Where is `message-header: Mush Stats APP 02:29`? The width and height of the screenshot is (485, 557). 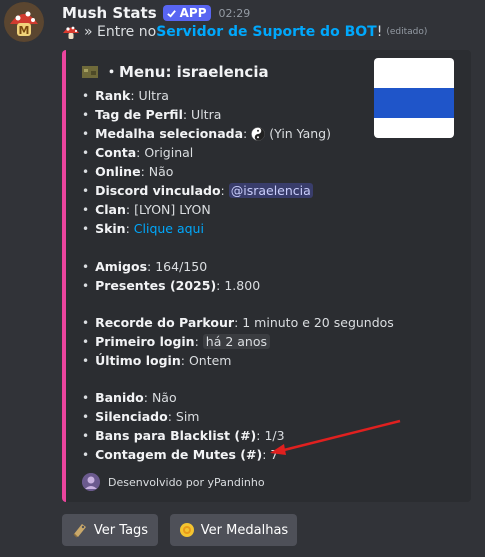
message-header: Mush Stats APP 02:29 is located at coordinates (156, 13).